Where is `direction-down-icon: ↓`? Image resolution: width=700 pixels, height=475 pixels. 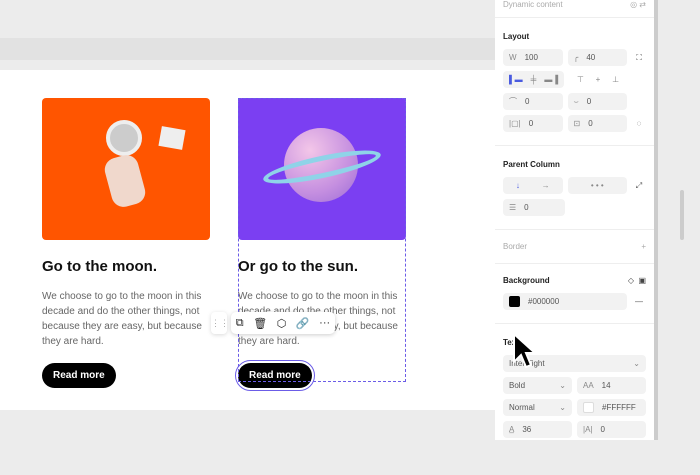
direction-down-icon: ↓ is located at coordinates (518, 185).